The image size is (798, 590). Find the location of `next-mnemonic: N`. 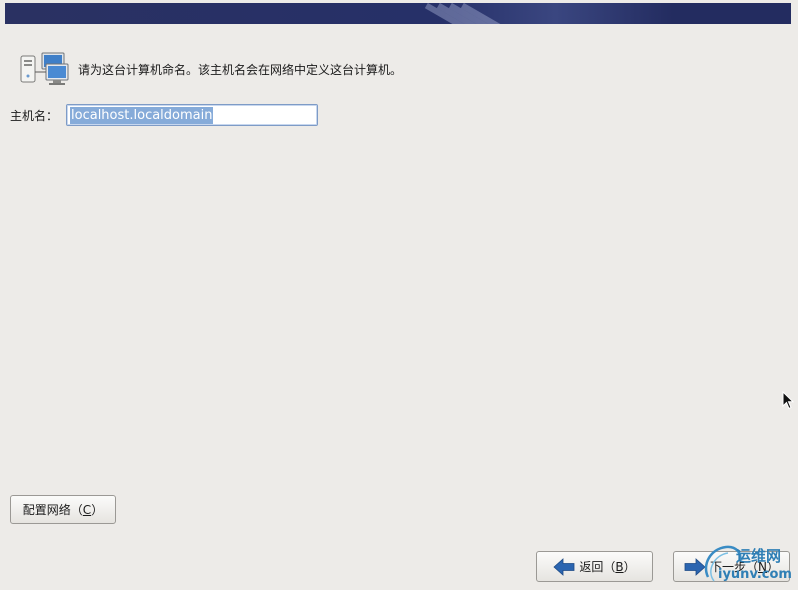

next-mnemonic: N is located at coordinates (762, 566).